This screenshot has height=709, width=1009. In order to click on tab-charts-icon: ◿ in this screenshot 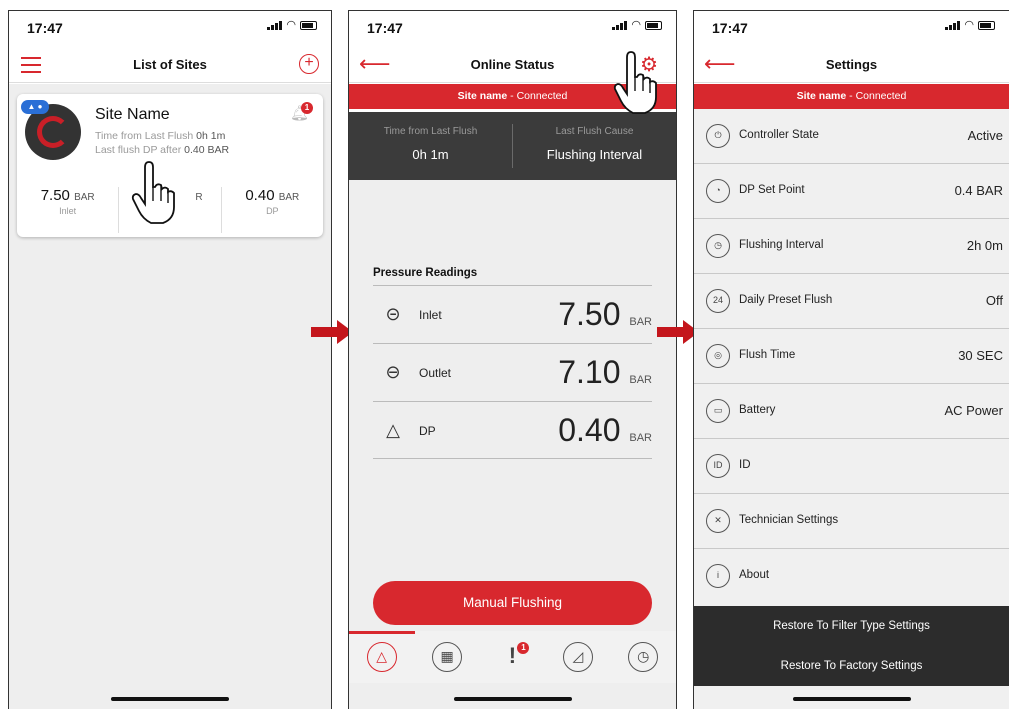, I will do `click(577, 657)`.